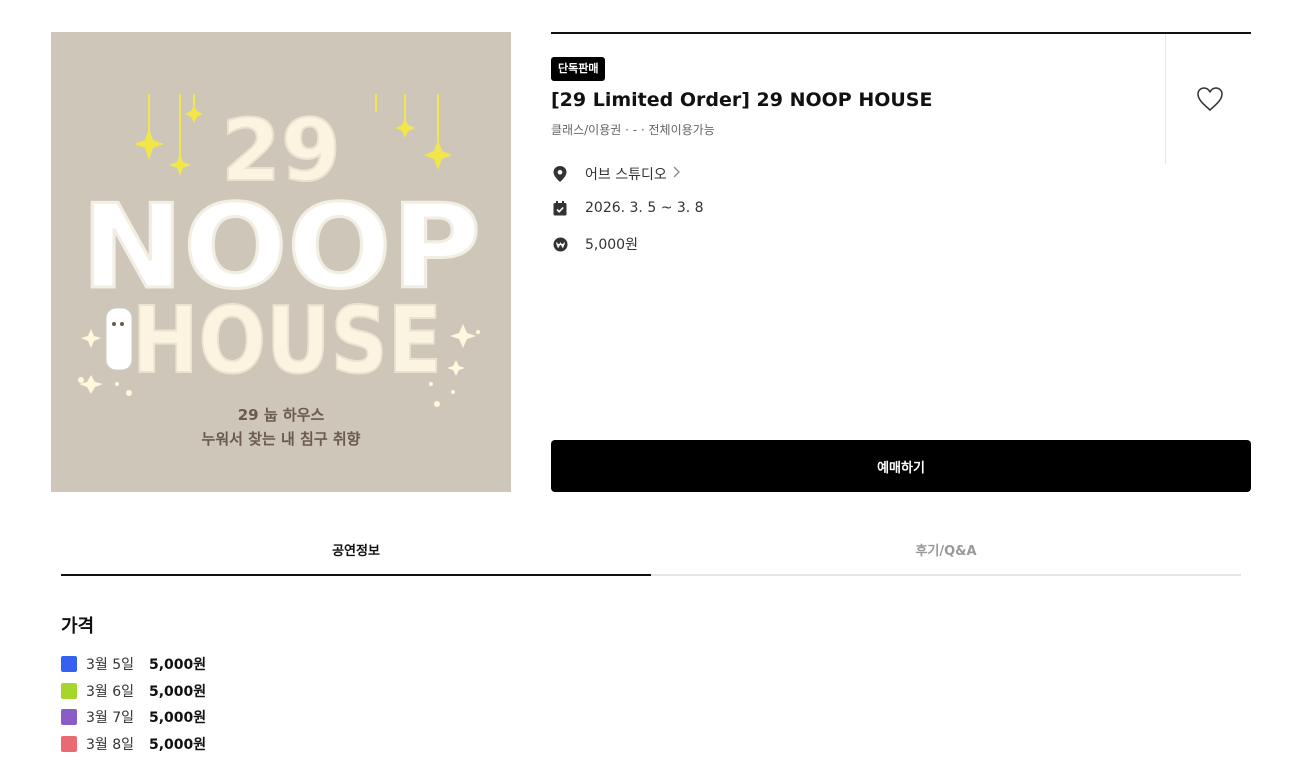 The width and height of the screenshot is (1293, 765). What do you see at coordinates (287, 340) in the screenshot?
I see `poster-line3: HOUSE` at bounding box center [287, 340].